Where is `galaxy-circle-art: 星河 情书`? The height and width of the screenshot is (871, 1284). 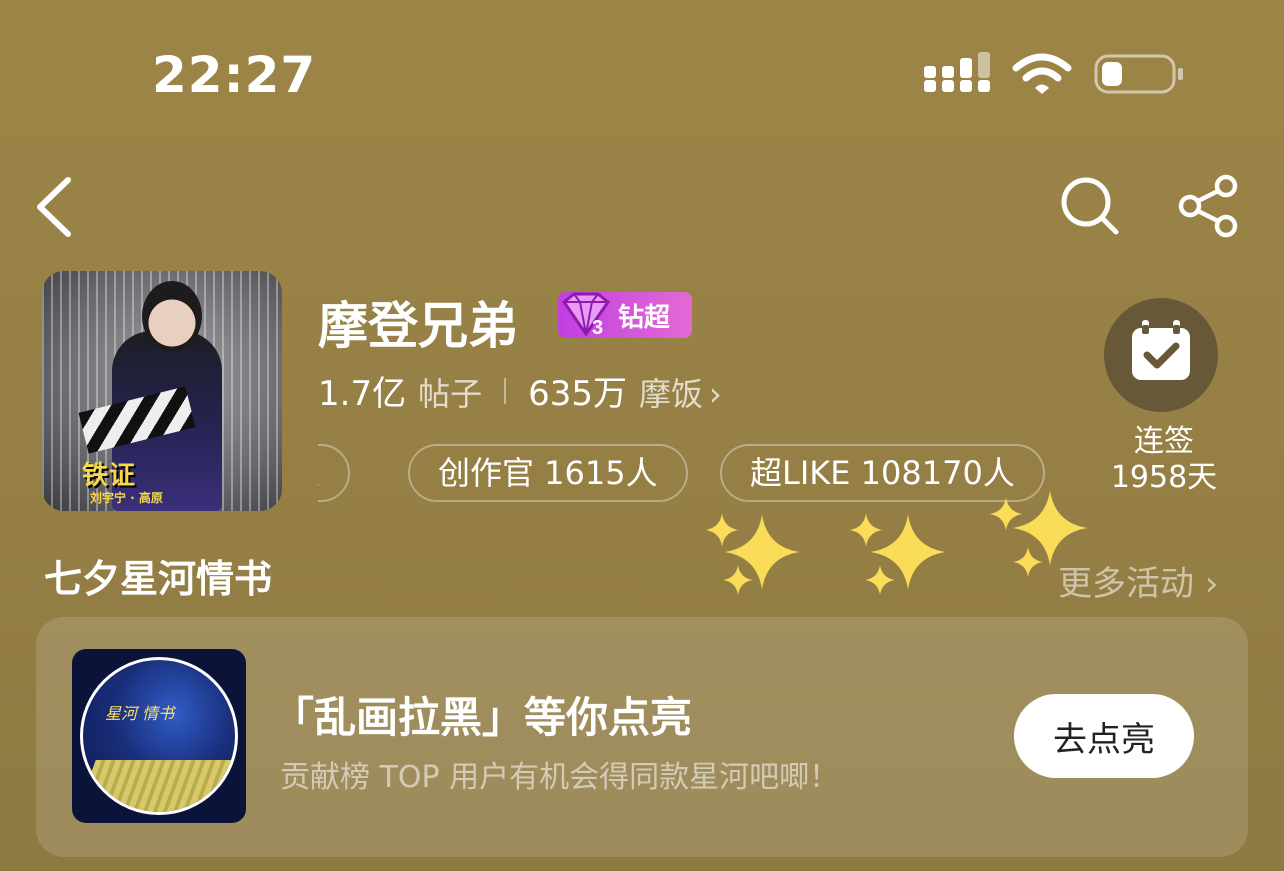 galaxy-circle-art: 星河 情书 is located at coordinates (159, 736).